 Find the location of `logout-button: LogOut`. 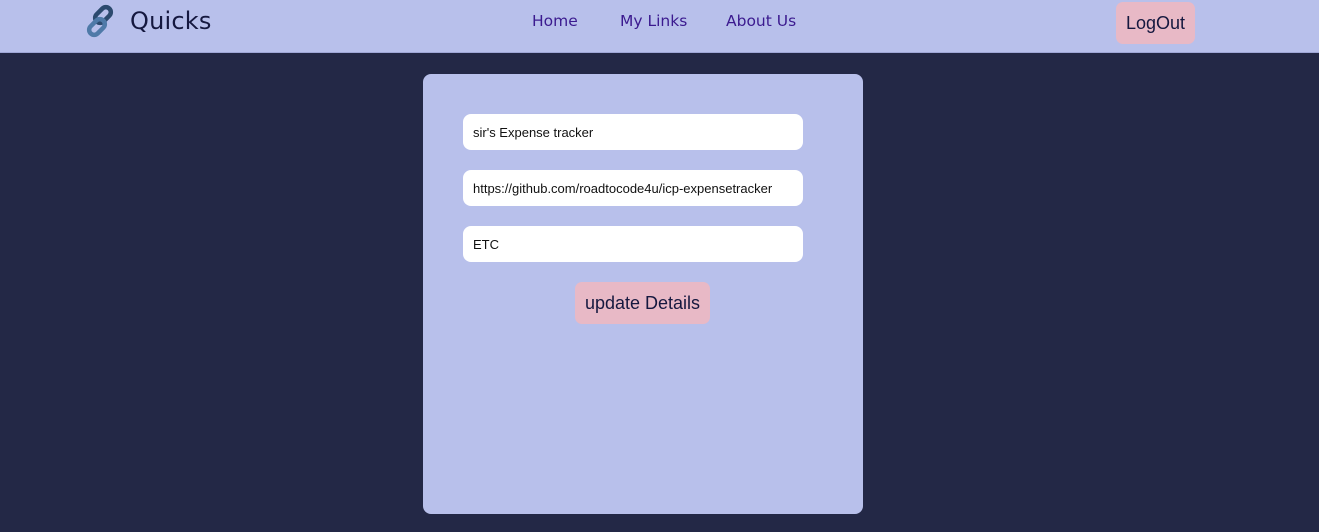

logout-button: LogOut is located at coordinates (1155, 23).